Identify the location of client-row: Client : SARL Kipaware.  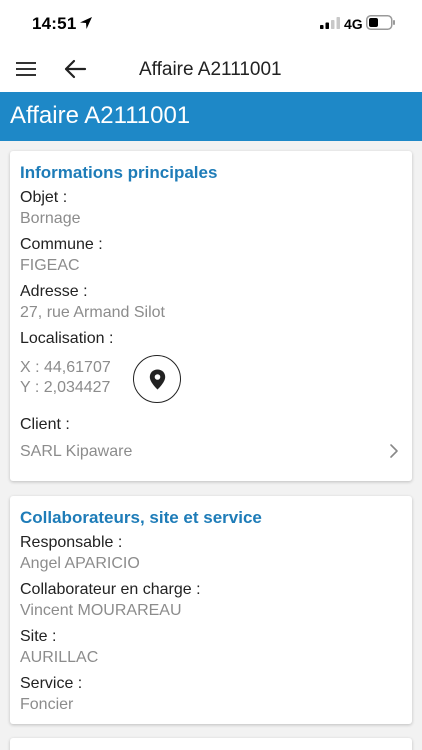
(211, 440).